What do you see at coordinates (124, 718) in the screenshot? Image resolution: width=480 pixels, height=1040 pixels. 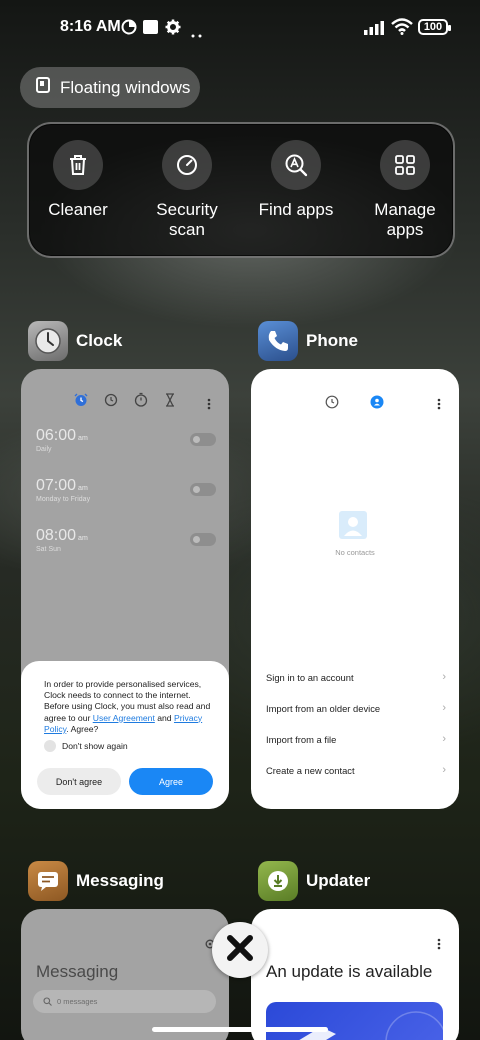 I see `user-agreement-link: User Agreement` at bounding box center [124, 718].